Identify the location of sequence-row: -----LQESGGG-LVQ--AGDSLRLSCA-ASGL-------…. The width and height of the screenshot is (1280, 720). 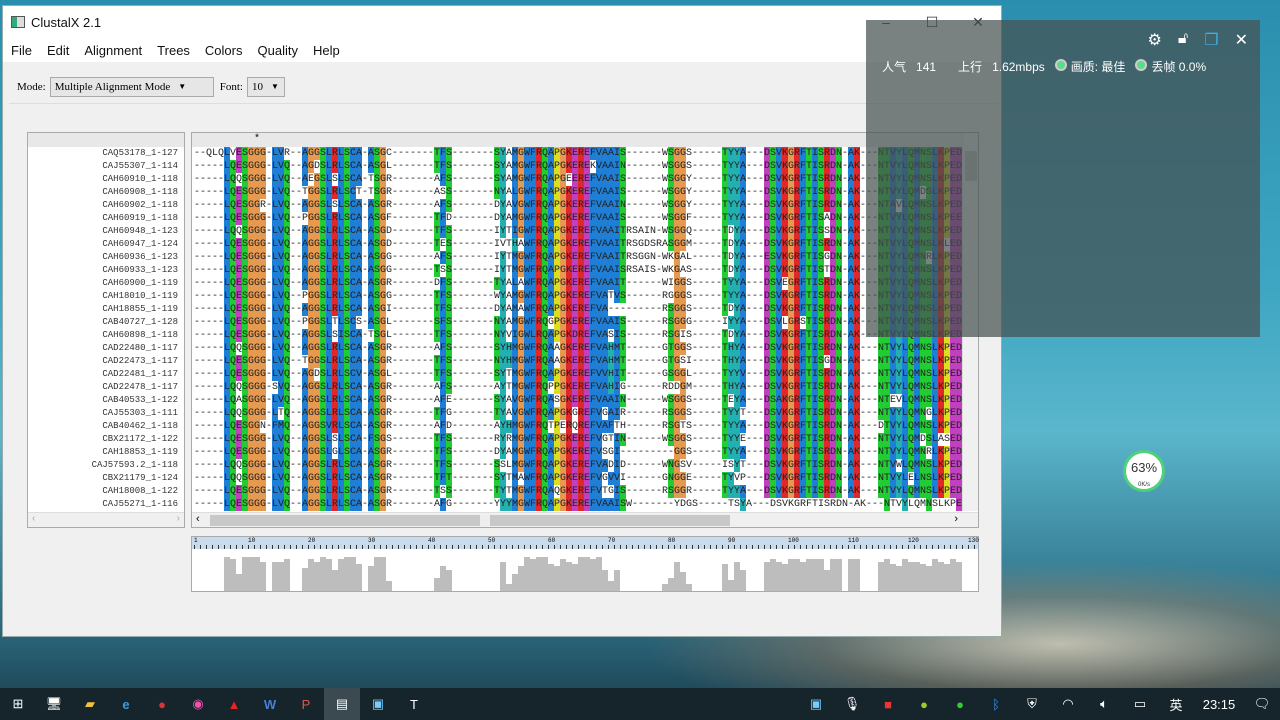
(585, 166).